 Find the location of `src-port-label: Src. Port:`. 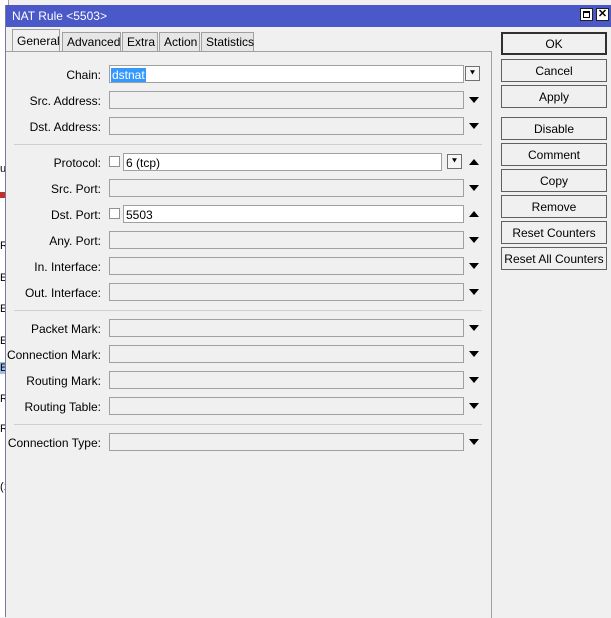

src-port-label: Src. Port: is located at coordinates (75, 189).